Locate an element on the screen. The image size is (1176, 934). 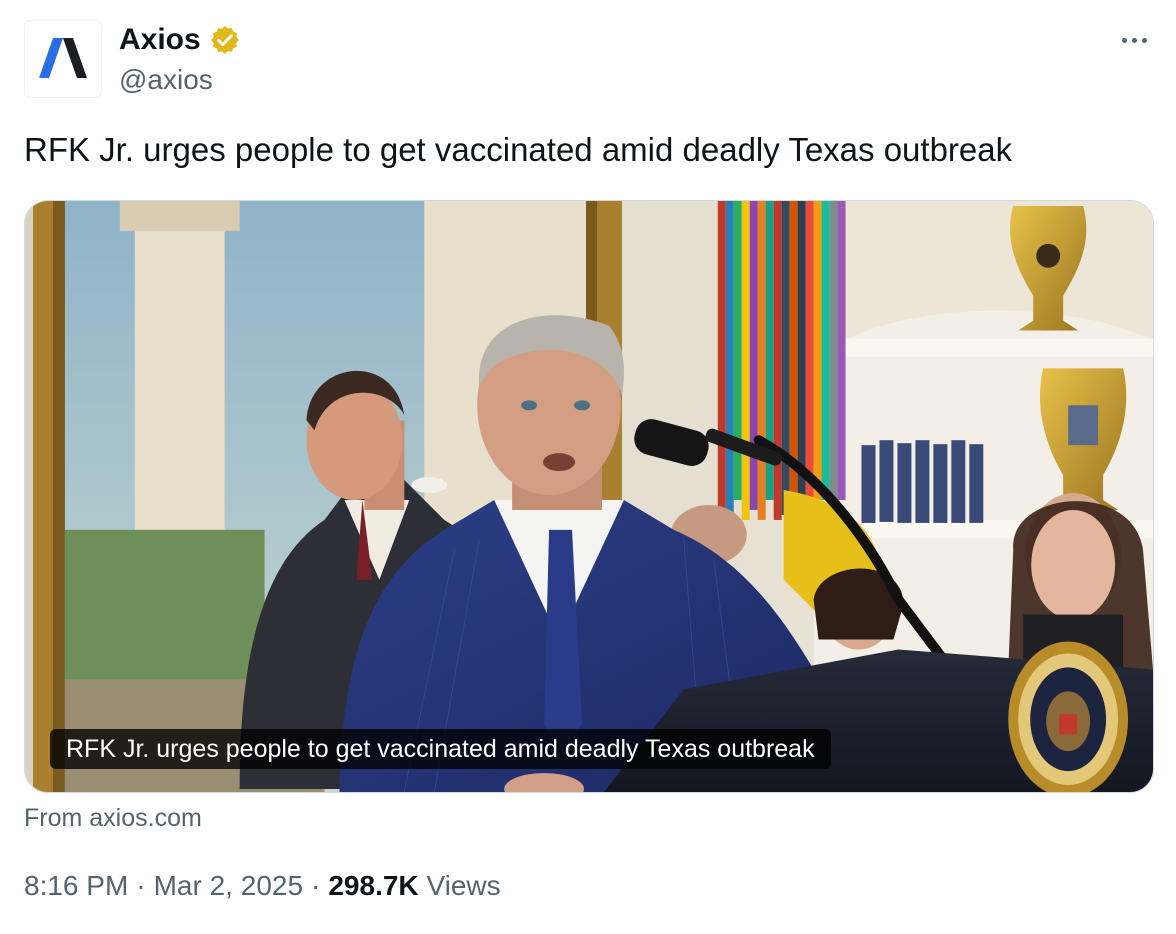
more-options-icon is located at coordinates (1134, 40).